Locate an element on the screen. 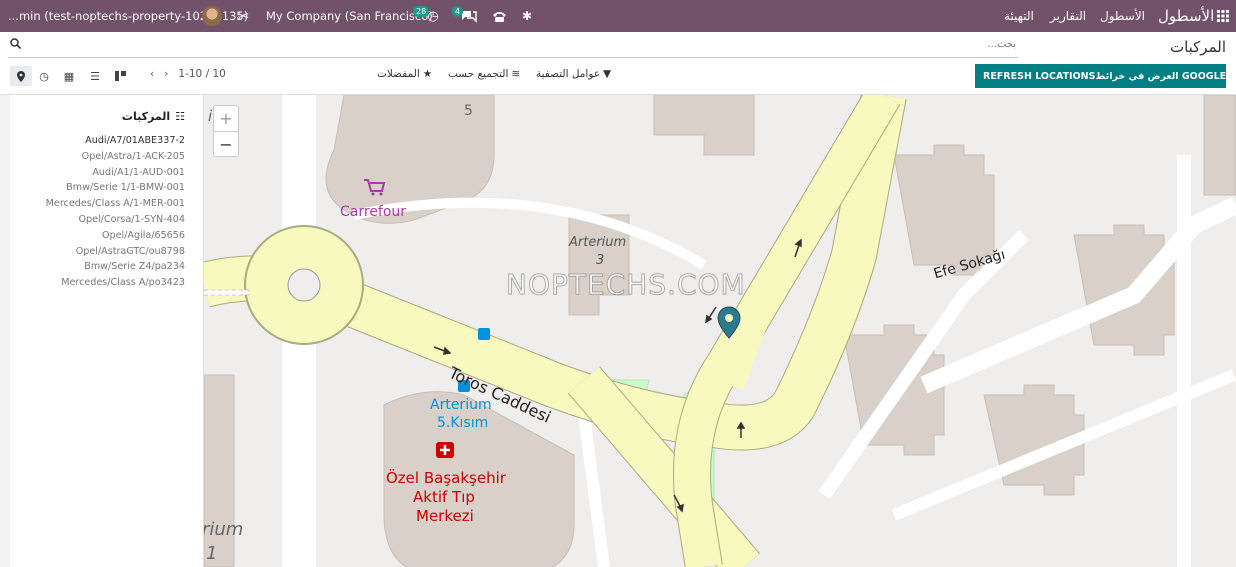 The height and width of the screenshot is (567, 1236). group-by-label: التجميع حسب is located at coordinates (478, 74).